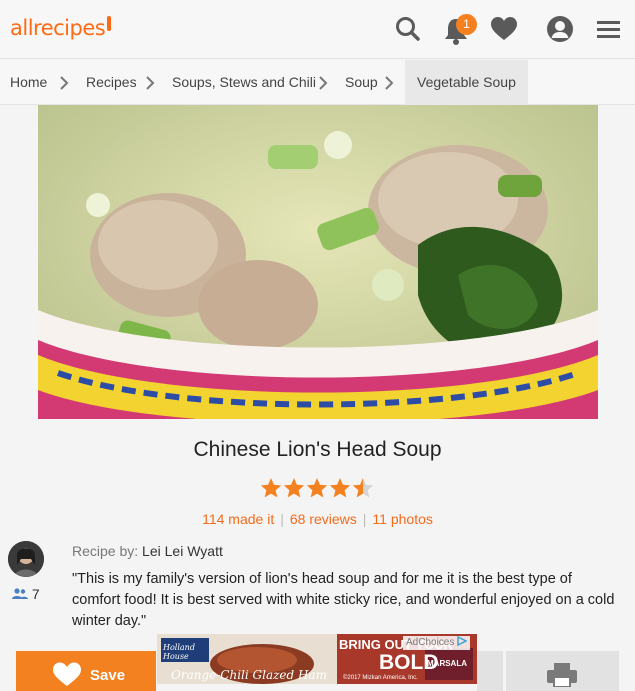  I want to click on recipe-byline: Recipe by: Lei Lei Wyatt, so click(147, 551).